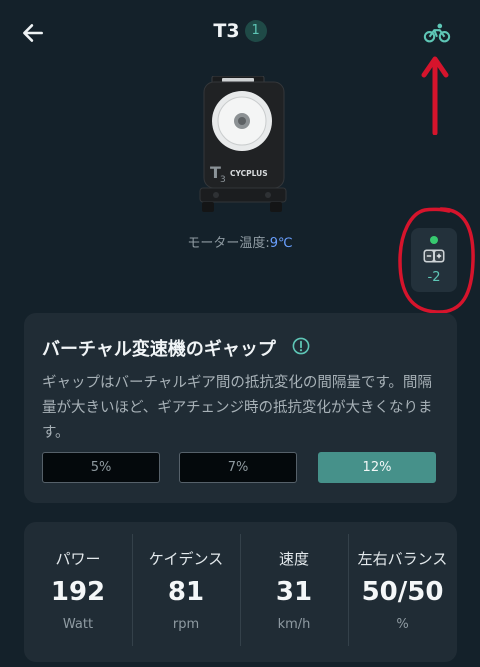 This screenshot has width=480, height=667. I want to click on stat-unit: Watt, so click(78, 624).